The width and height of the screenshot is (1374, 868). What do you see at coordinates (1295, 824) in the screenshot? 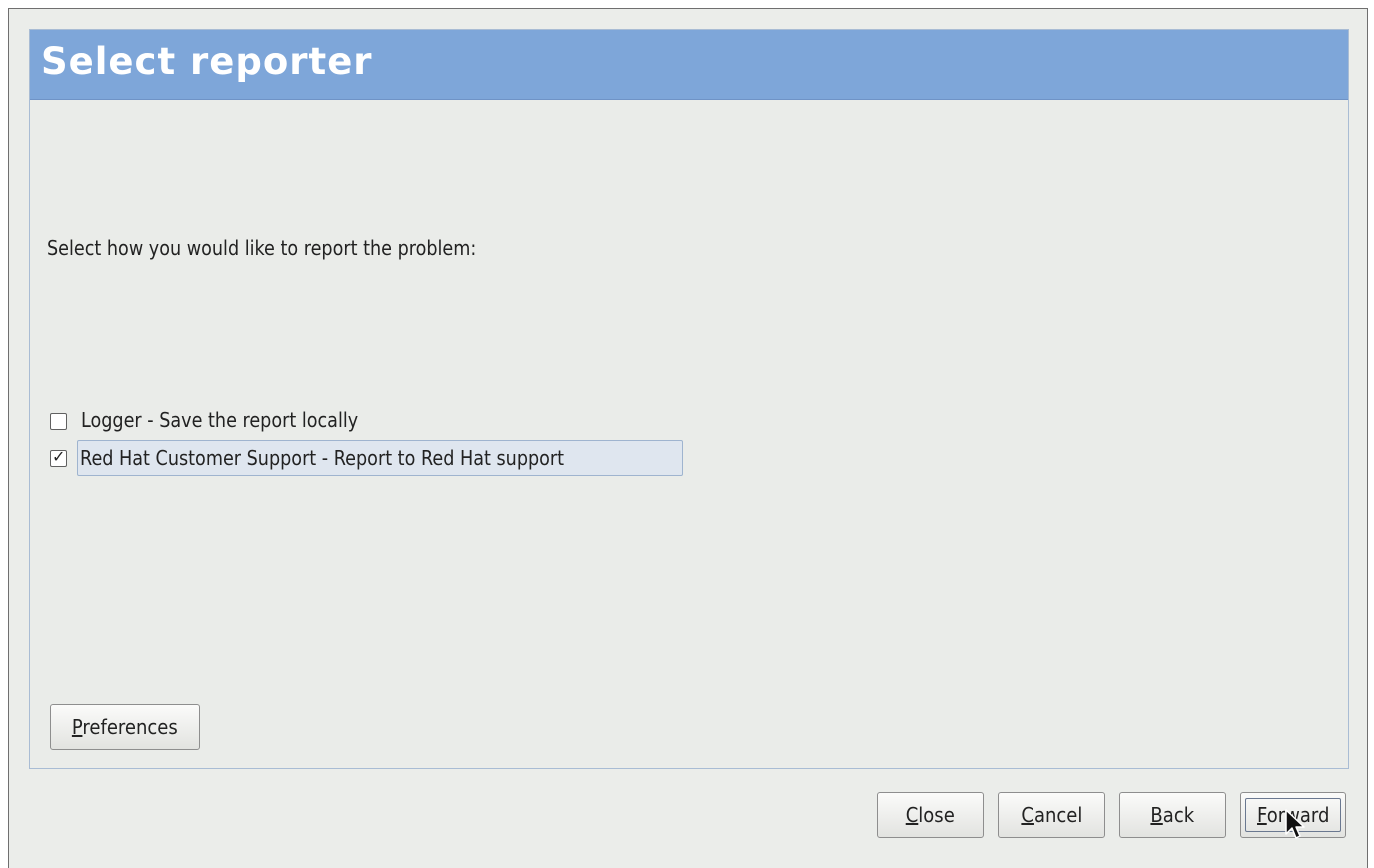
I see `mouse-pointer-icon` at bounding box center [1295, 824].